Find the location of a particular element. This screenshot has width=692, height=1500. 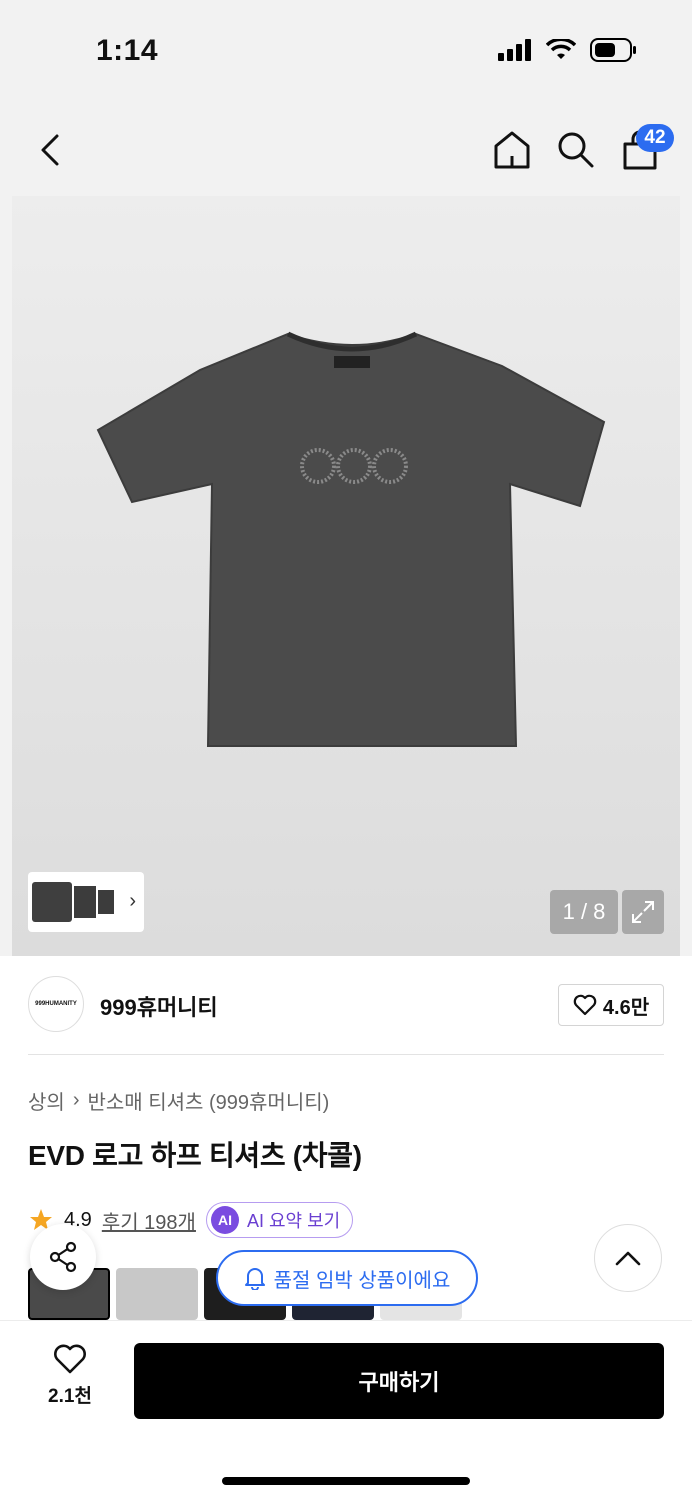

signal-icon is located at coordinates (514, 50).